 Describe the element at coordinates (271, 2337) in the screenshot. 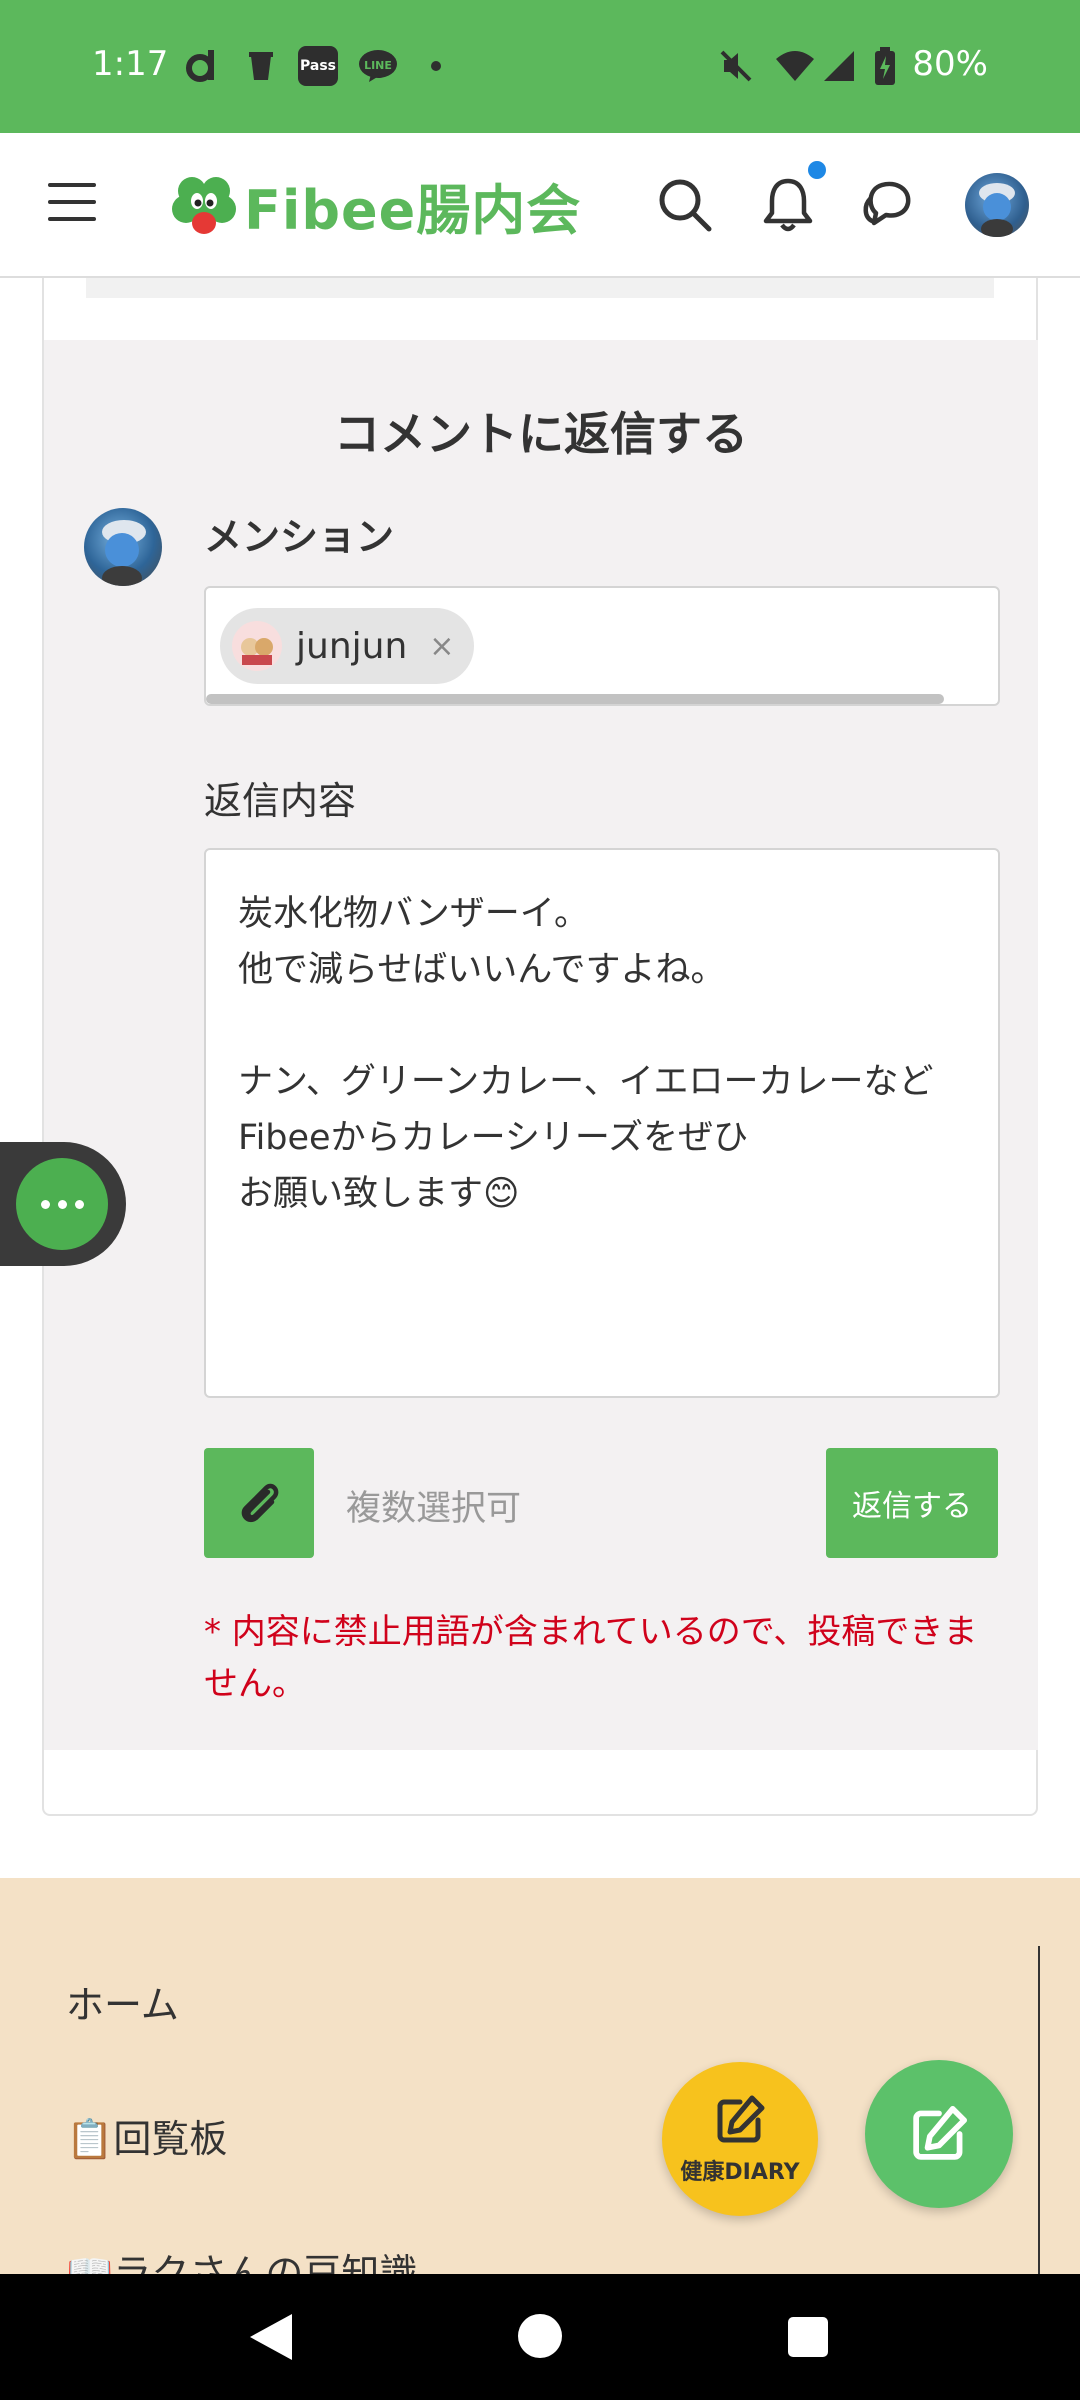

I see `back-icon` at that location.